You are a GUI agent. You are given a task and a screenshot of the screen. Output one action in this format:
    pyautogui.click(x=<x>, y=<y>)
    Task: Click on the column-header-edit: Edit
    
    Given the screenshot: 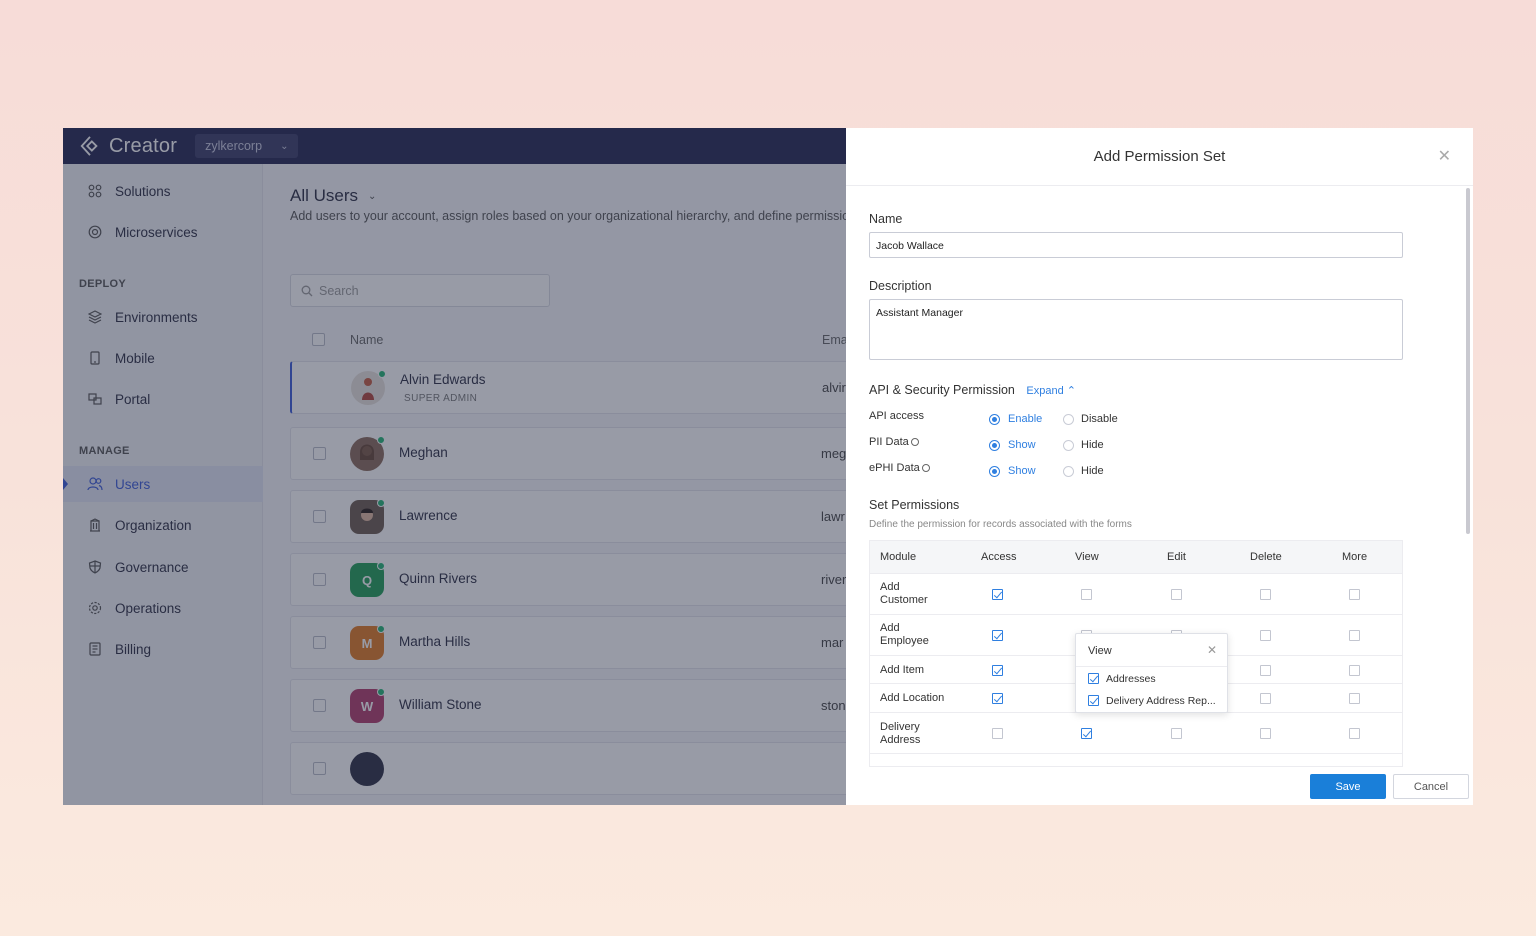 What is the action you would take?
    pyautogui.click(x=1176, y=557)
    